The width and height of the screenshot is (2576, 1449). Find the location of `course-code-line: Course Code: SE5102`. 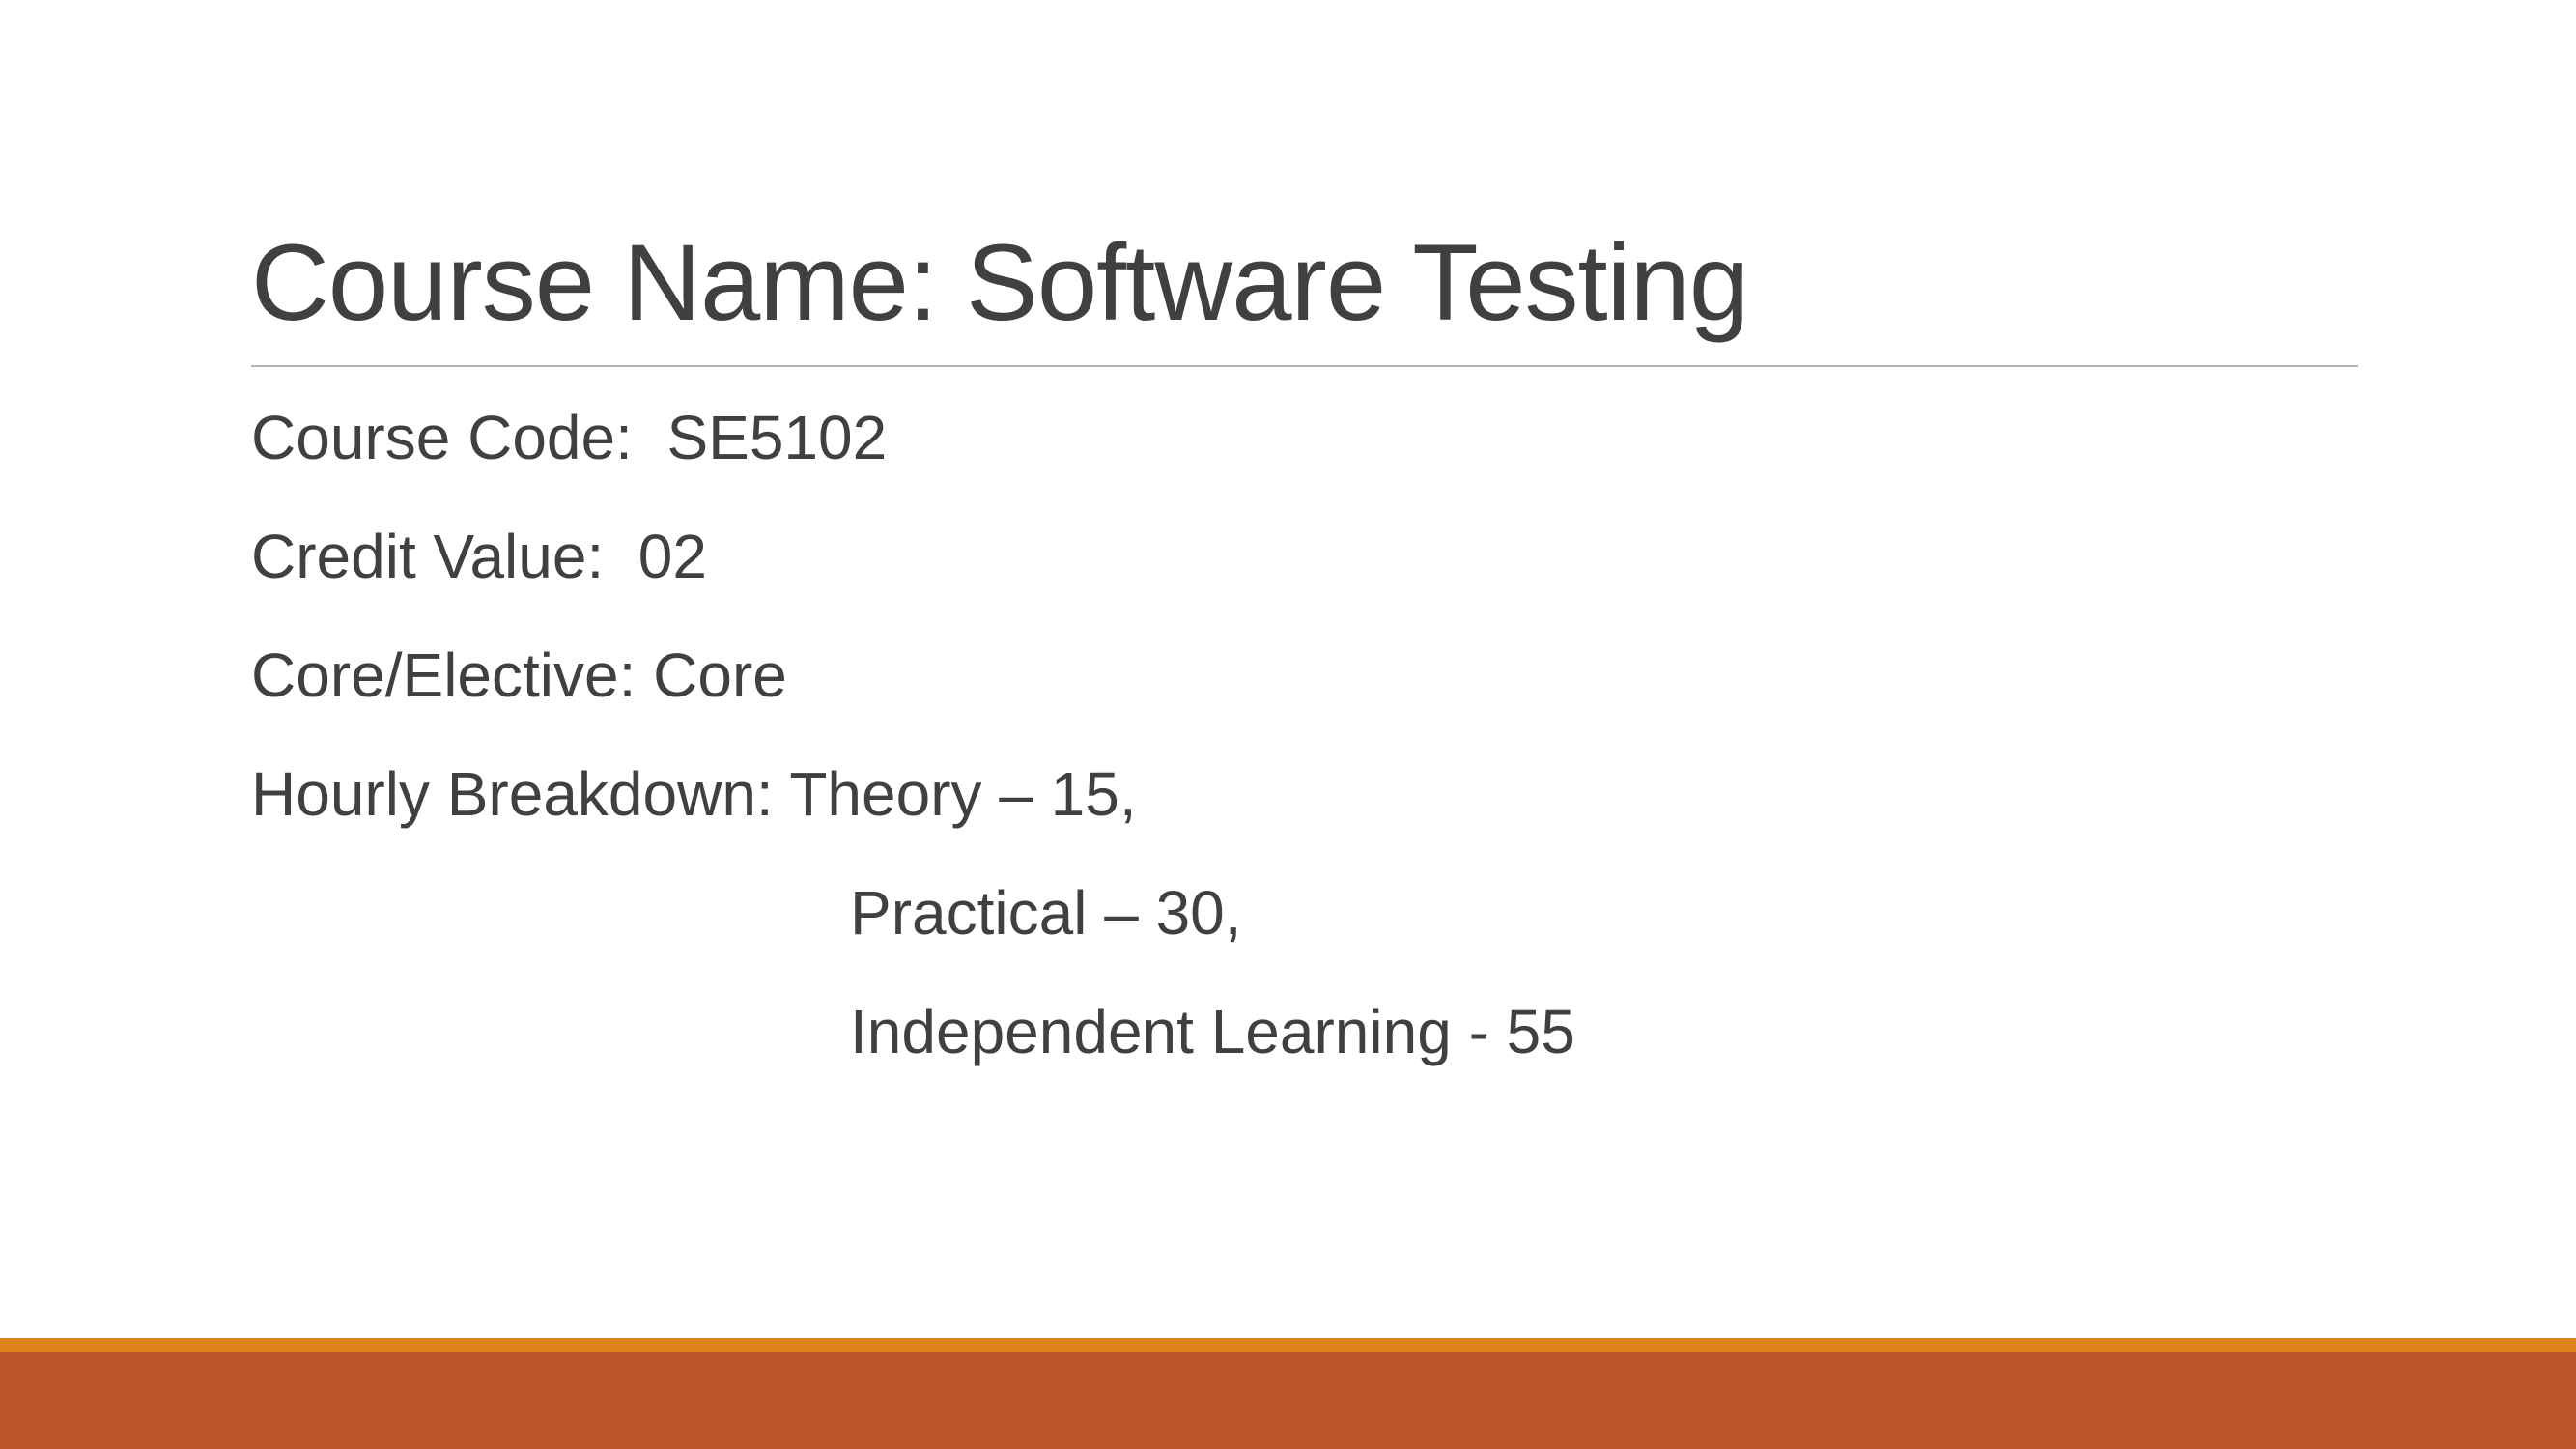

course-code-line: Course Code: SE5102 is located at coordinates (569, 437).